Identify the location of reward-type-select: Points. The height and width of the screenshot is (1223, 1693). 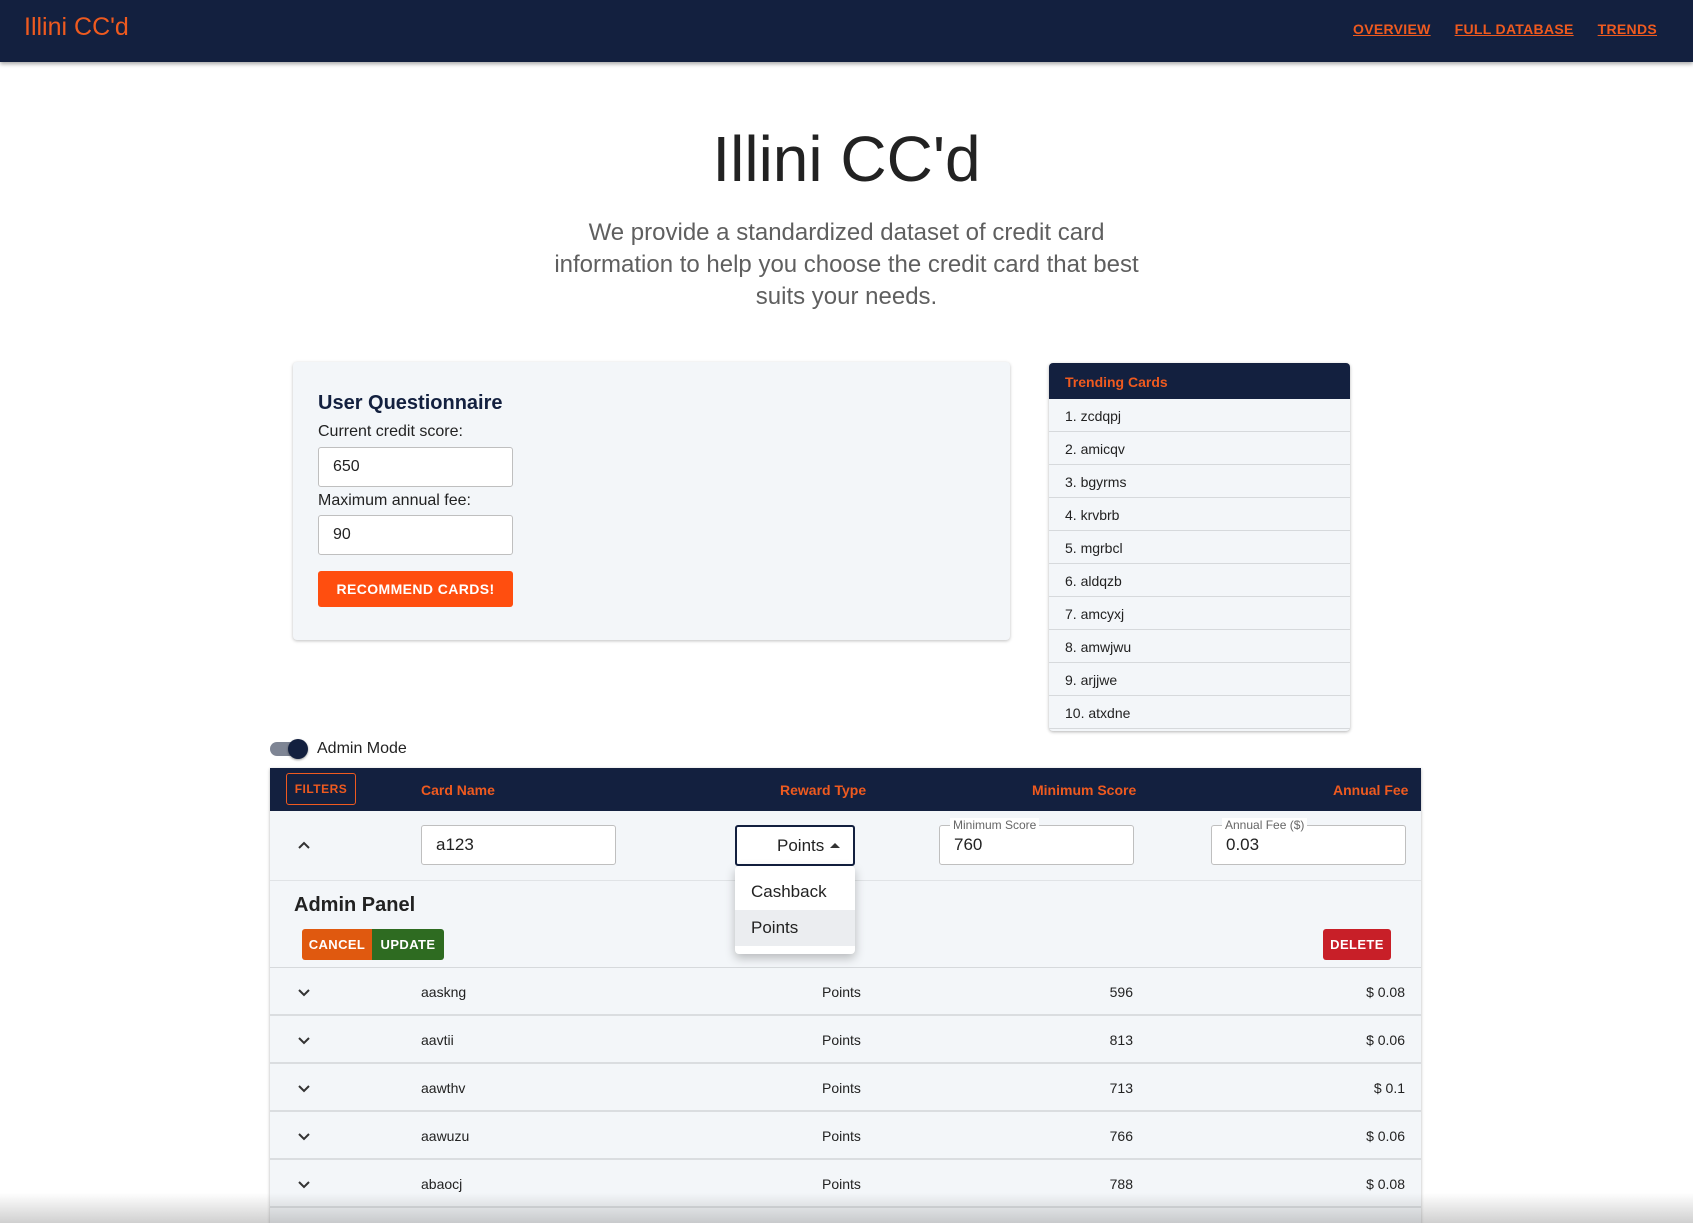
(795, 845).